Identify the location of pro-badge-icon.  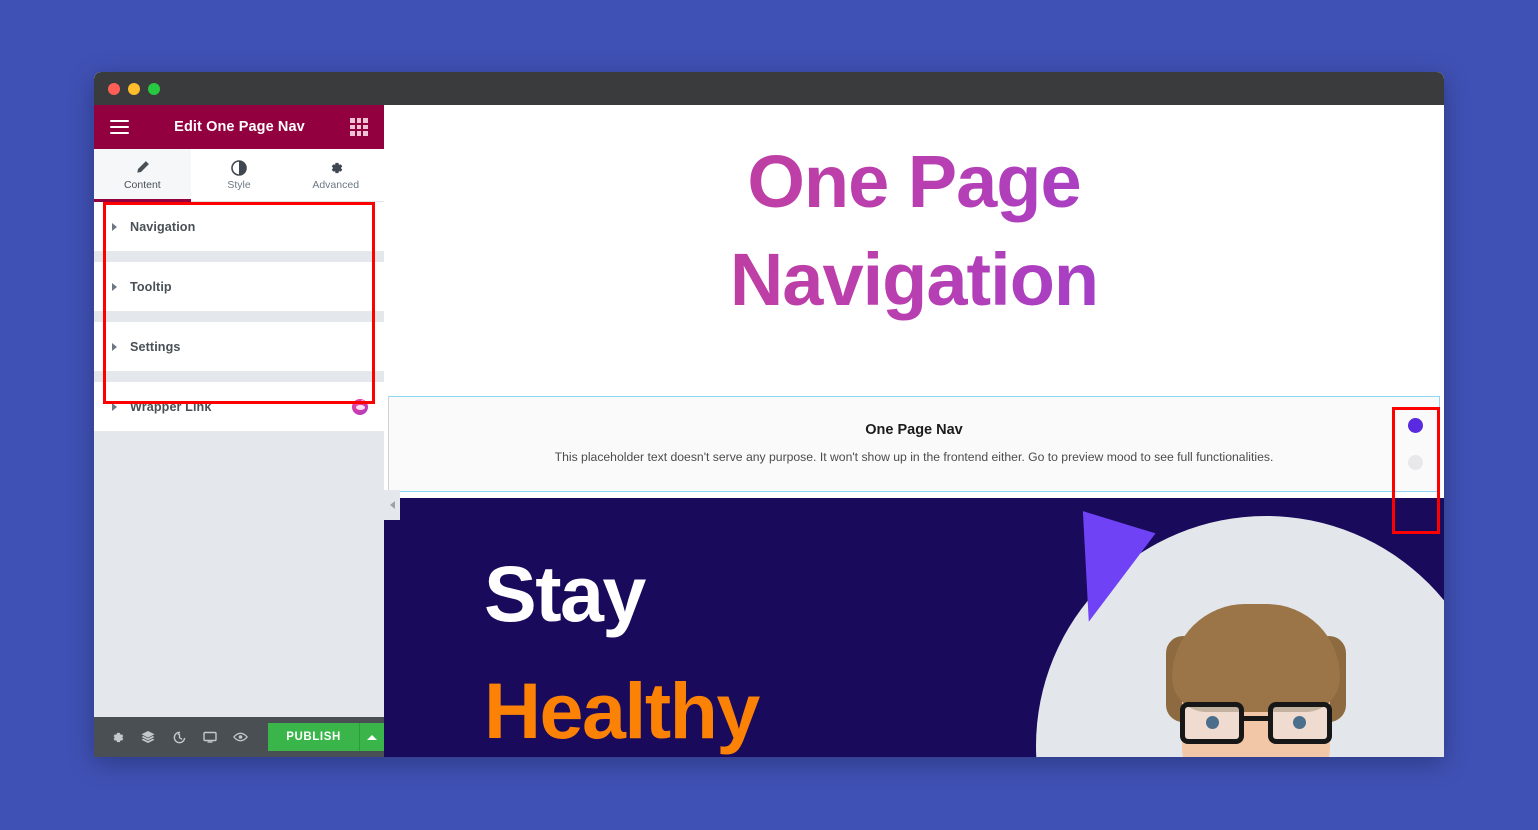
(360, 406).